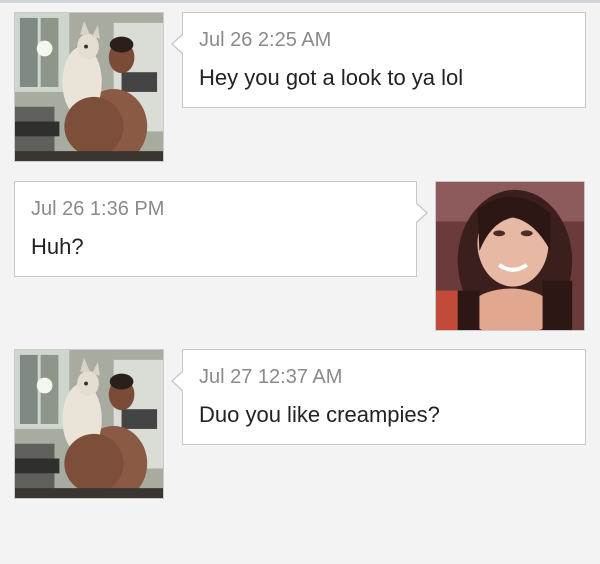 The height and width of the screenshot is (564, 600). I want to click on message-timestamp: Jul 26 2:25 AM, so click(265, 40).